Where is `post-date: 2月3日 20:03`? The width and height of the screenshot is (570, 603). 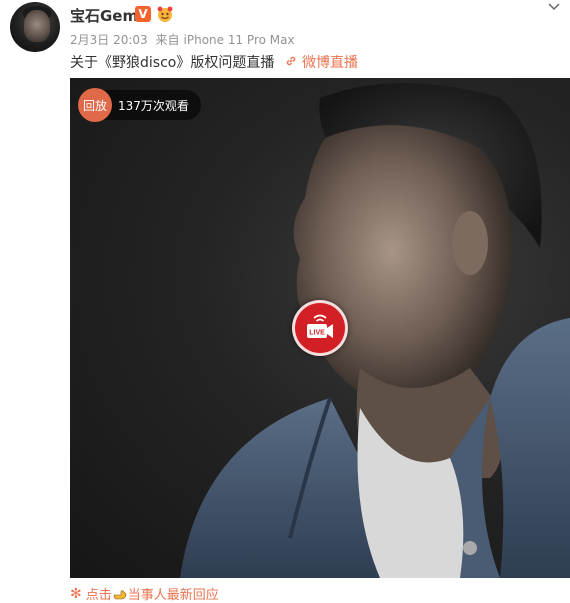
post-date: 2月3日 20:03 is located at coordinates (109, 40).